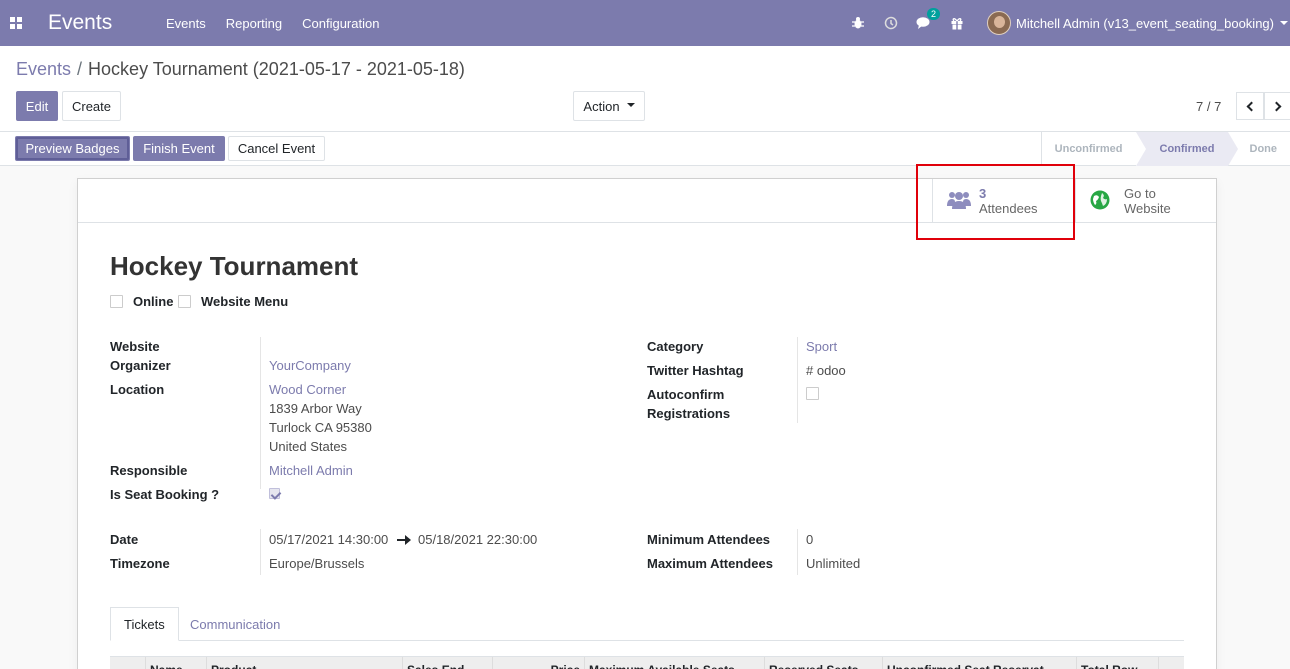 The height and width of the screenshot is (669, 1290). Describe the element at coordinates (710, 563) in the screenshot. I see `max-attendees-label: Maximum Attendees` at that location.